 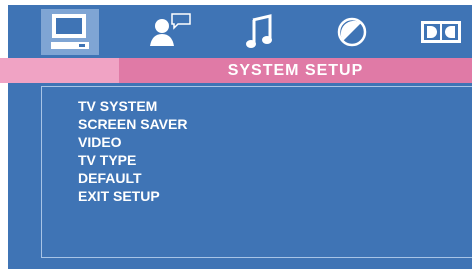 I want to click on tab-audio, so click(x=259, y=32).